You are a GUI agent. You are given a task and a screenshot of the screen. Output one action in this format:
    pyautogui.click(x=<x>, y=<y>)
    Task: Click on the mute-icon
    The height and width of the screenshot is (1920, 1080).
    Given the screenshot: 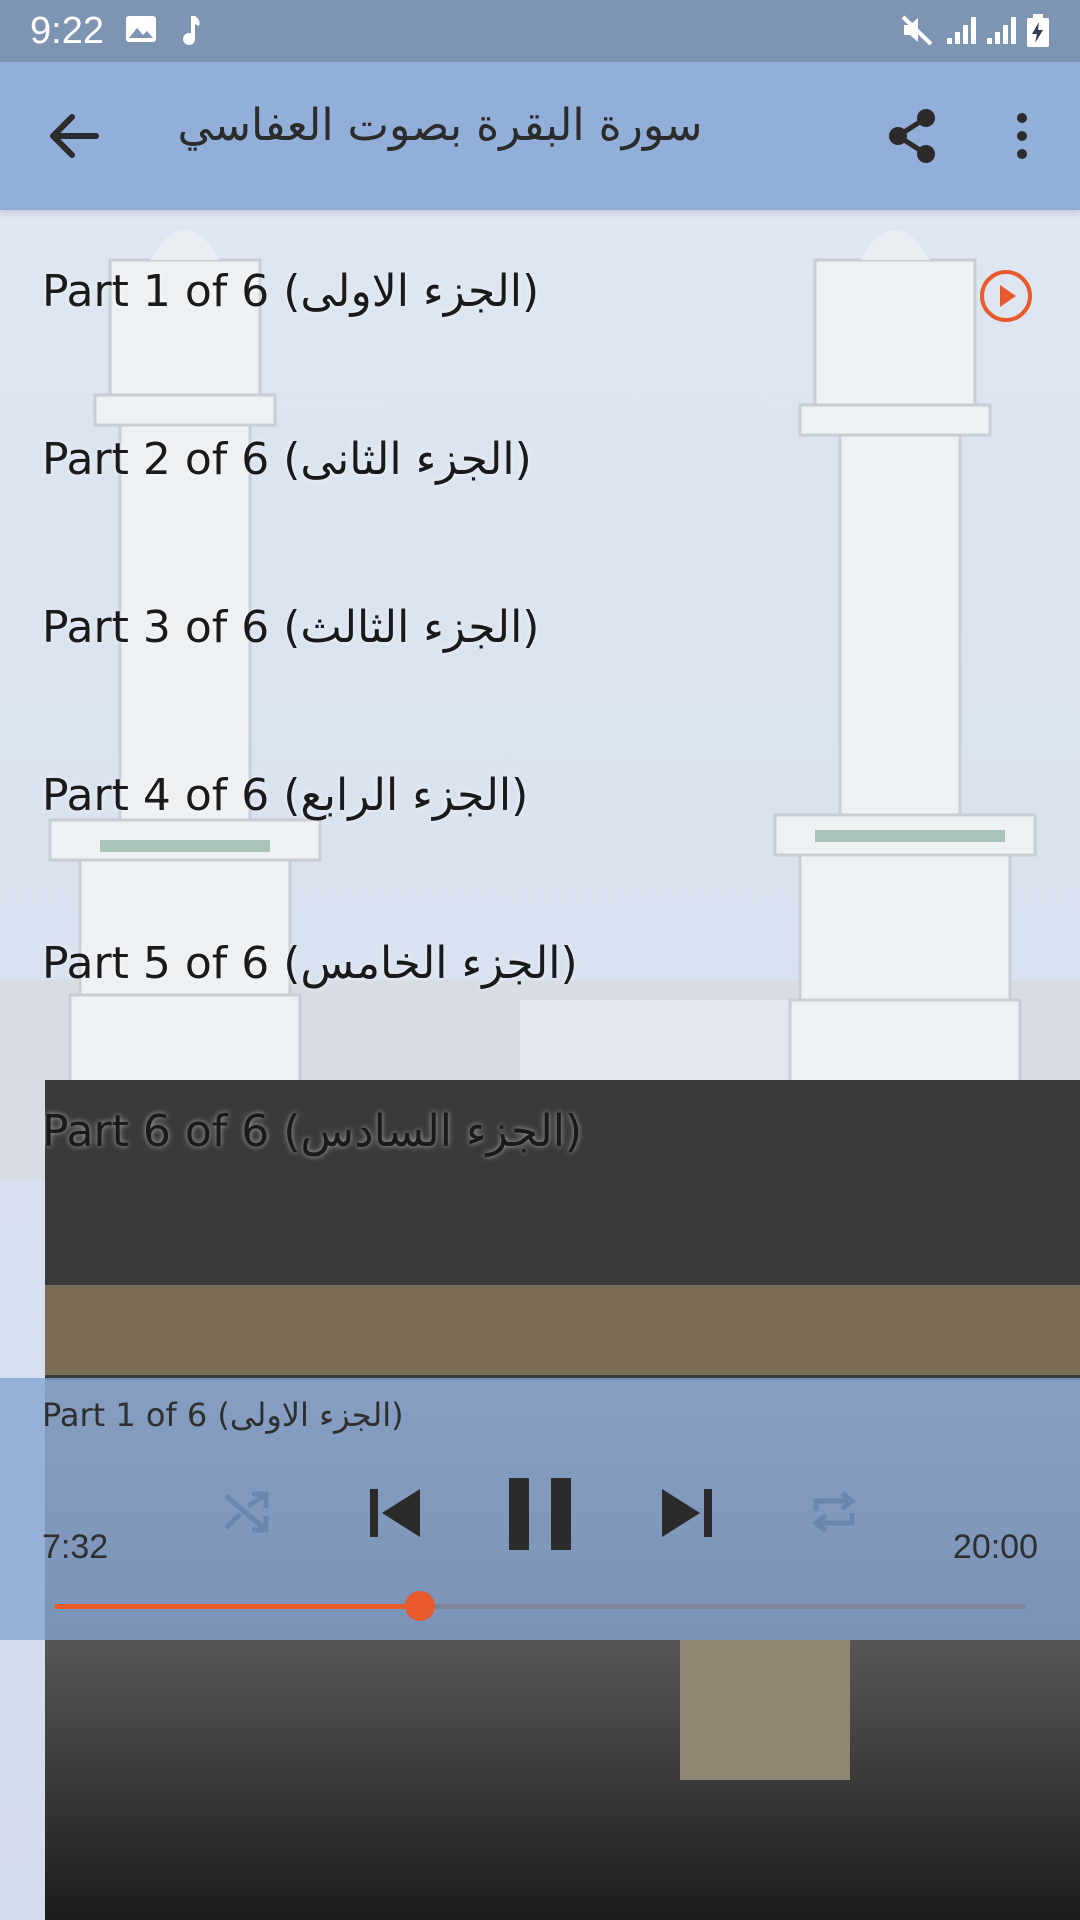 What is the action you would take?
    pyautogui.click(x=917, y=30)
    